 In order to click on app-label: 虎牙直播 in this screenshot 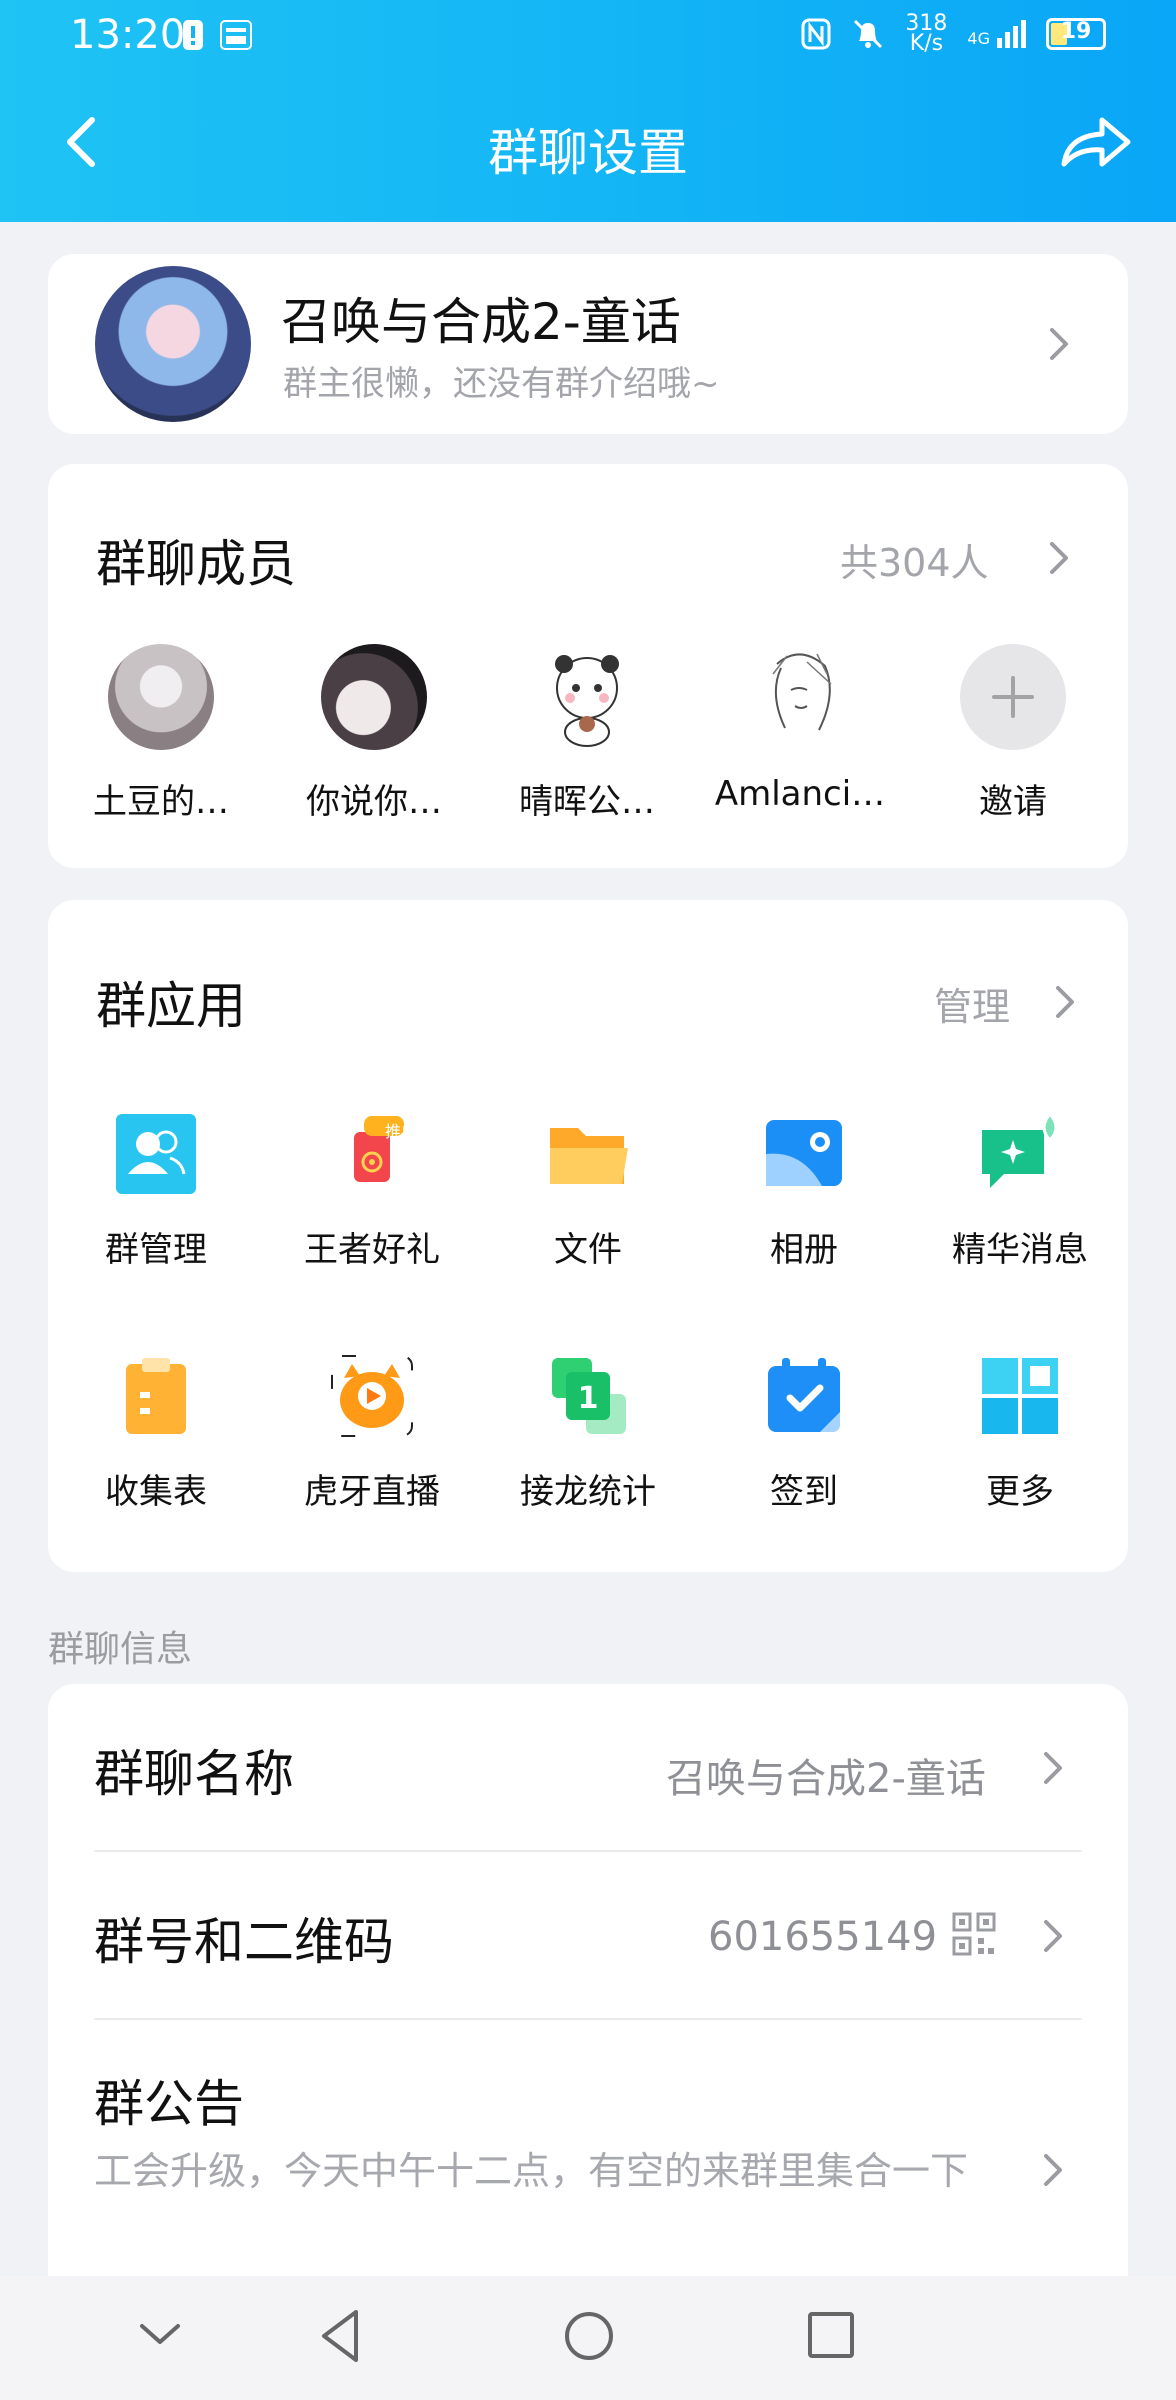, I will do `click(372, 1492)`.